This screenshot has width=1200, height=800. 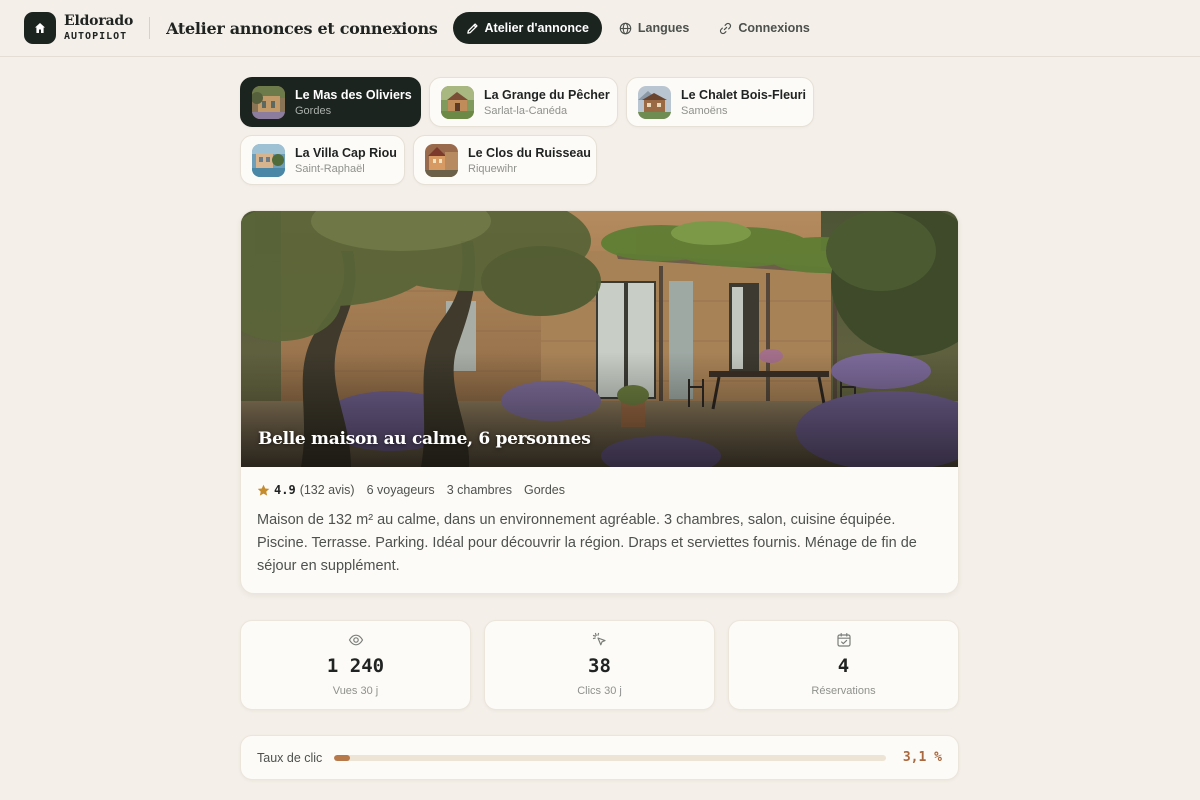 What do you see at coordinates (302, 28) in the screenshot?
I see `page-title: Atelier annonces et connexions` at bounding box center [302, 28].